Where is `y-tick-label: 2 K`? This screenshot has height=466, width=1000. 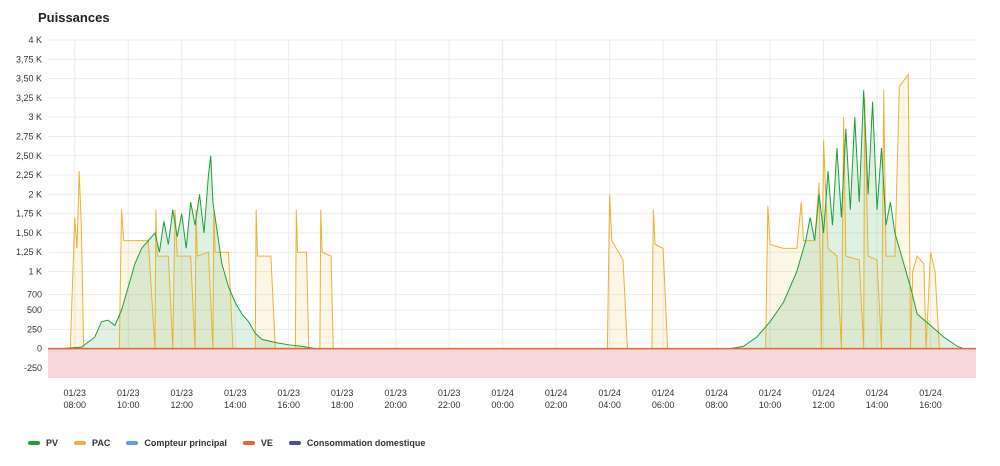
y-tick-label: 2 K is located at coordinates (35, 194).